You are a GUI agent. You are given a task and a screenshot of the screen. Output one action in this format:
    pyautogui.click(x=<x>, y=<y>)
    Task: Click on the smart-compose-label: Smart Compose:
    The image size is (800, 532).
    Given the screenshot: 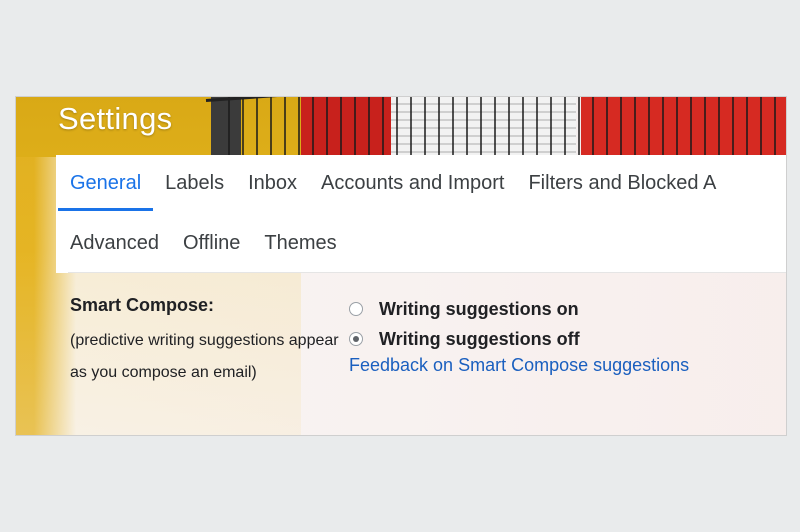 What is the action you would take?
    pyautogui.click(x=142, y=305)
    